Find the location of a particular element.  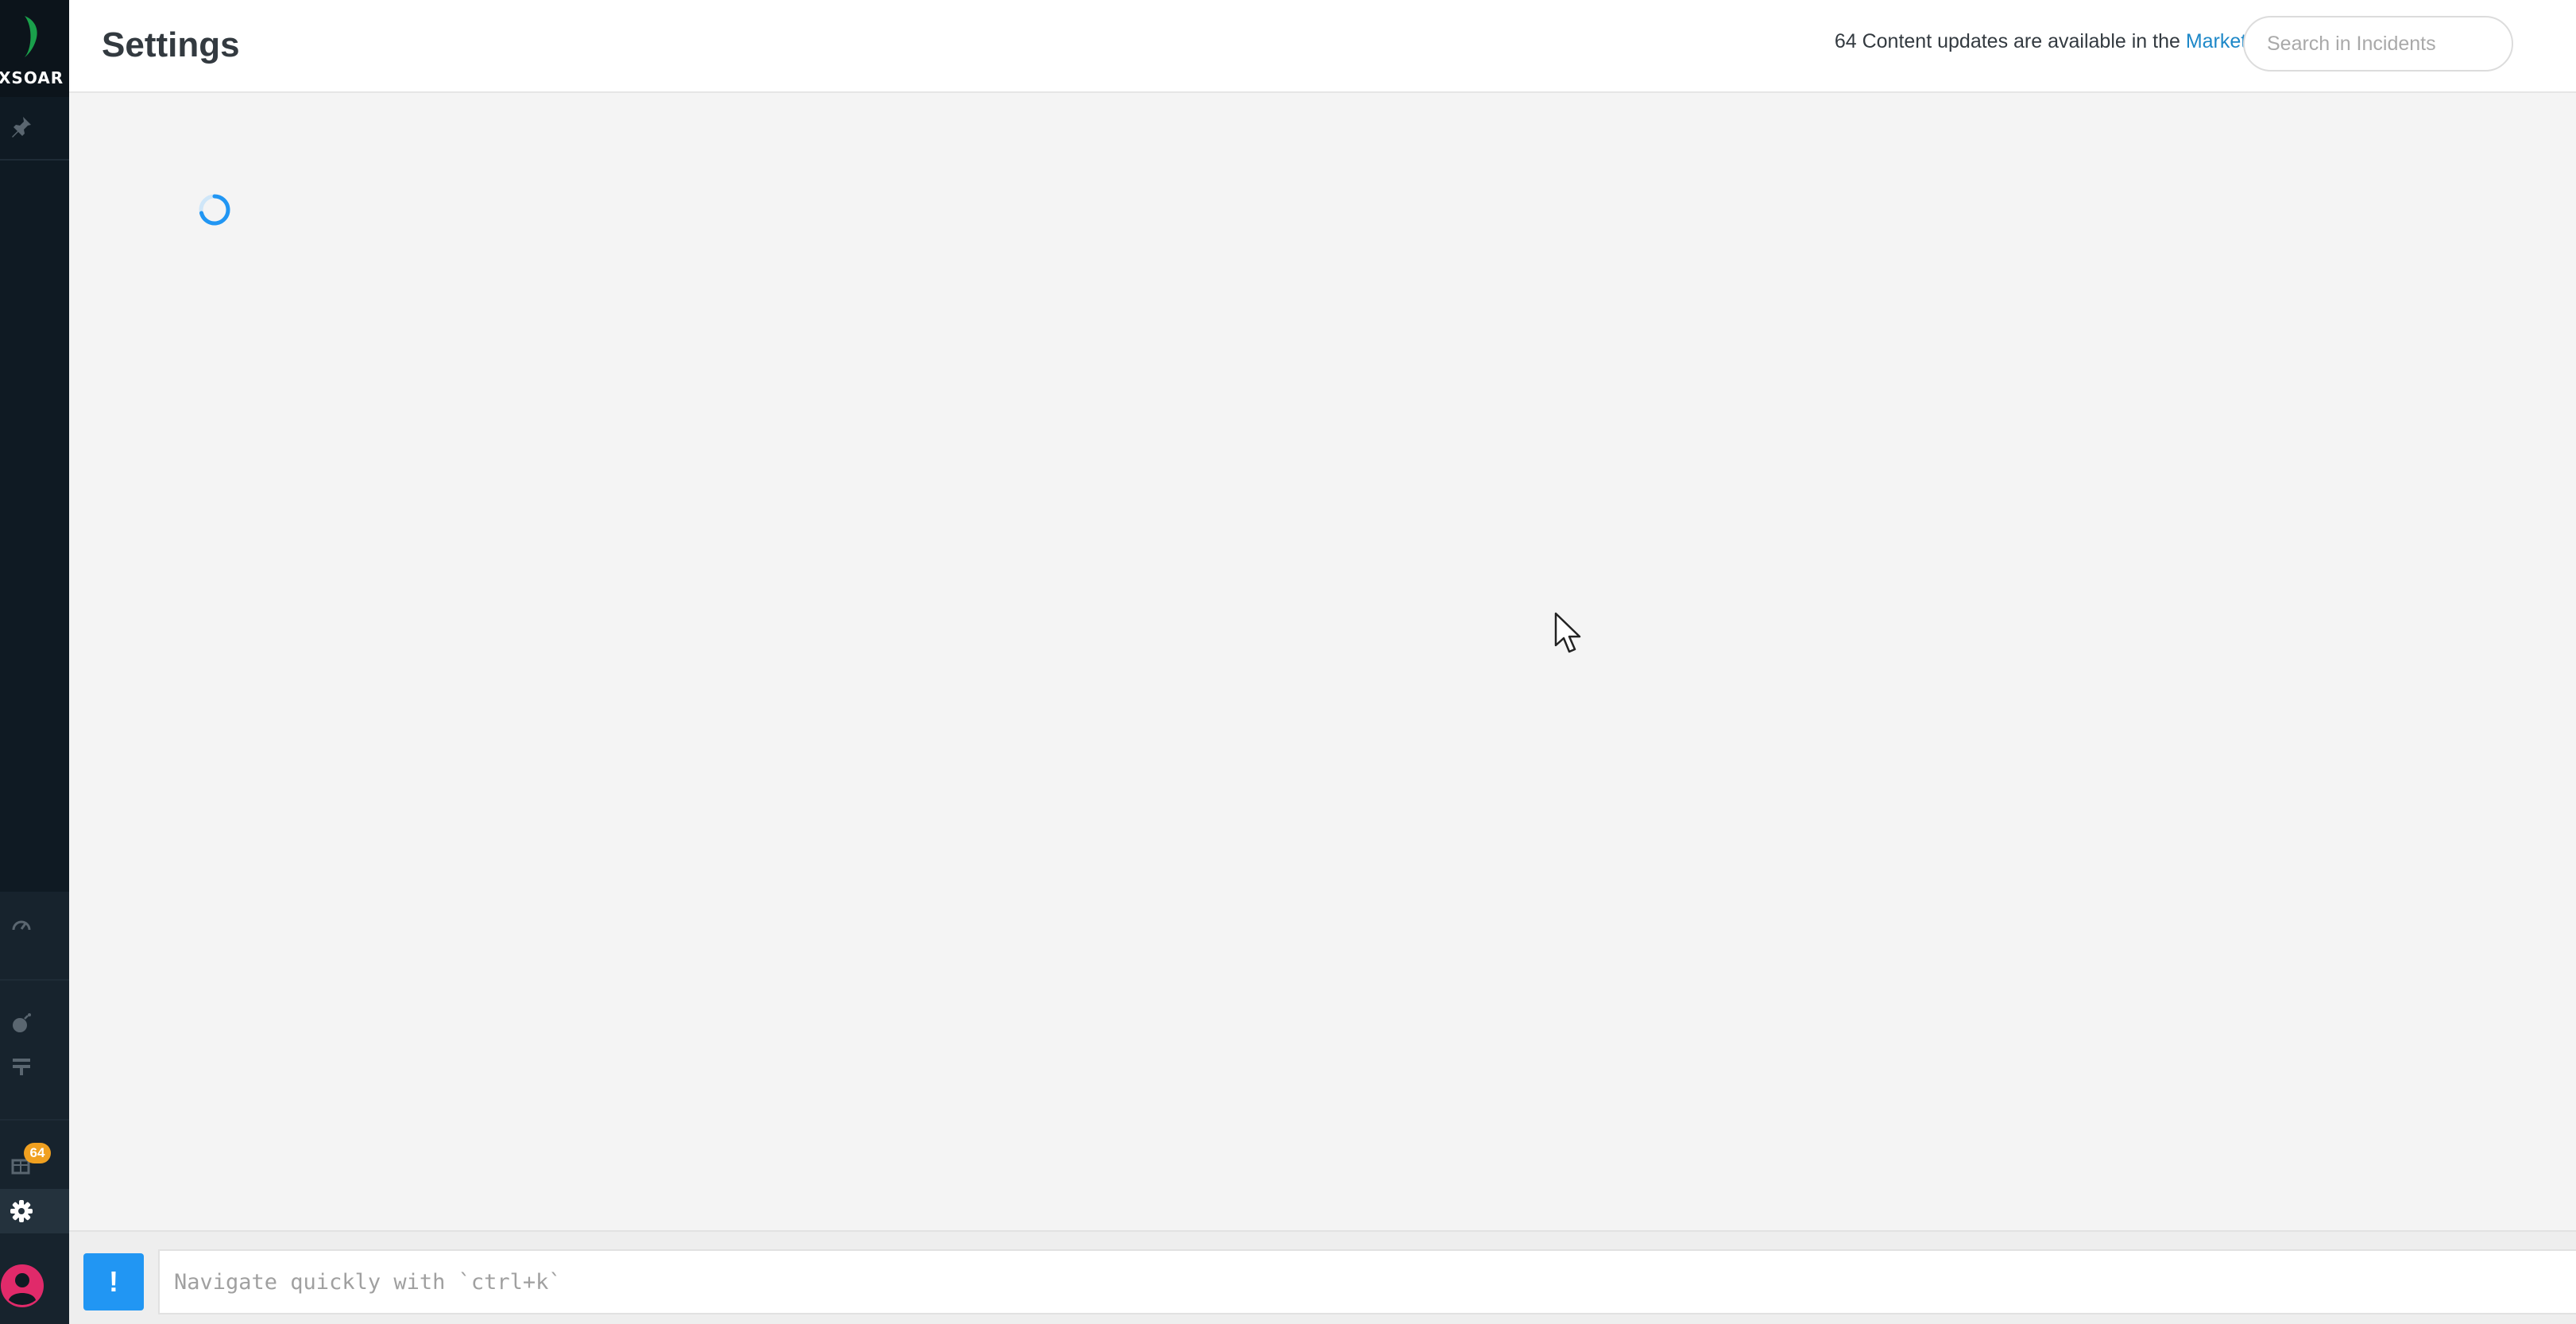

gear-icon is located at coordinates (21, 1211).